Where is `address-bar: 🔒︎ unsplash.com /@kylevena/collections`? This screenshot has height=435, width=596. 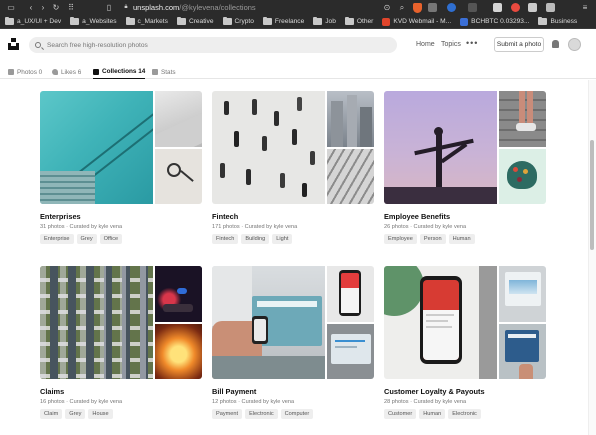
address-bar: 🔒︎ unsplash.com /@kylevena/collections is located at coordinates (257, 7).